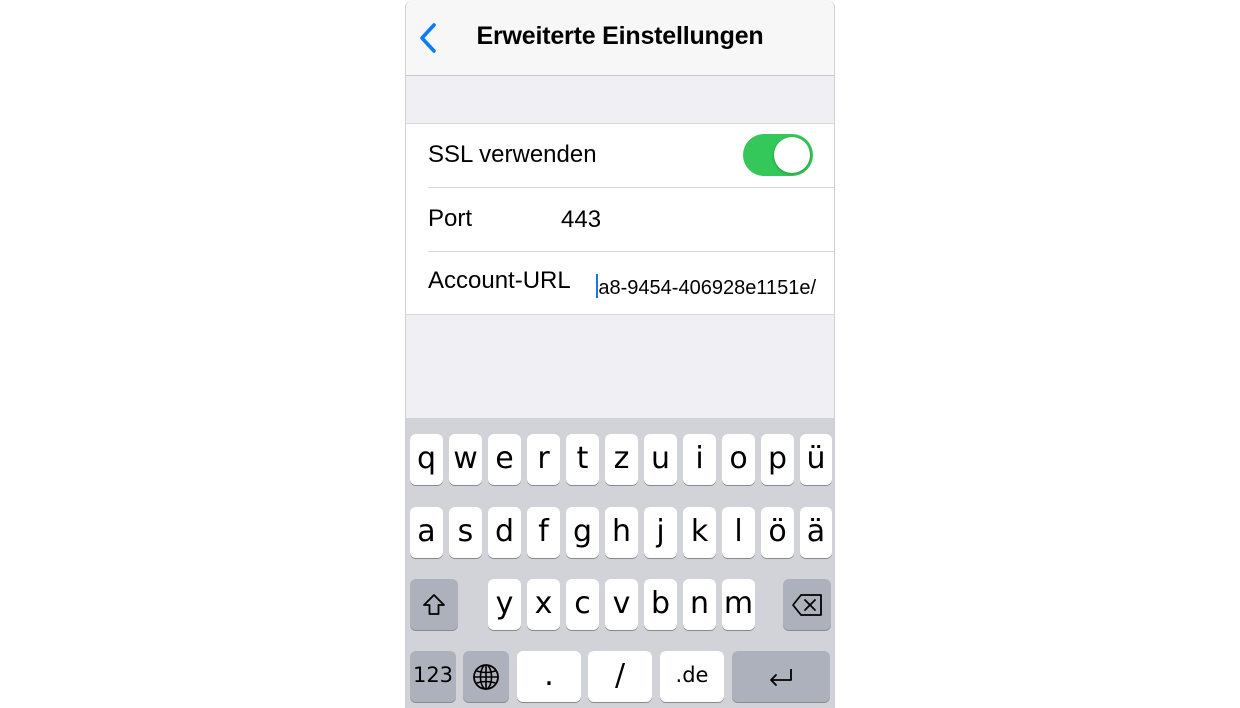 Image resolution: width=1240 pixels, height=708 pixels. I want to click on shift-icon, so click(434, 604).